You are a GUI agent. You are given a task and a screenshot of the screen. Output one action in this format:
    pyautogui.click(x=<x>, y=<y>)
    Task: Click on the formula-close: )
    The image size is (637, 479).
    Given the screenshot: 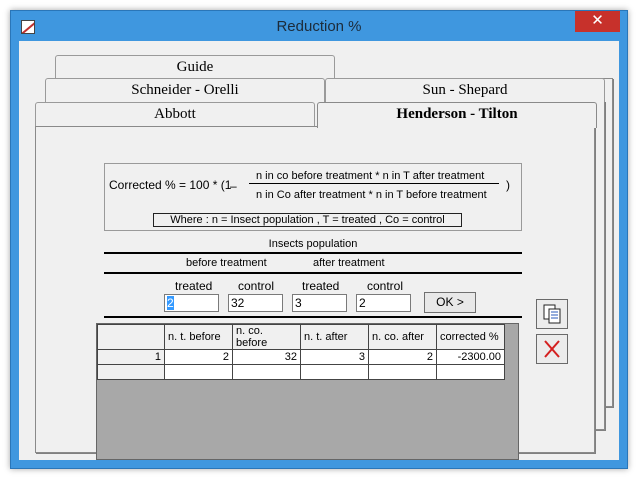 What is the action you would take?
    pyautogui.click(x=508, y=185)
    